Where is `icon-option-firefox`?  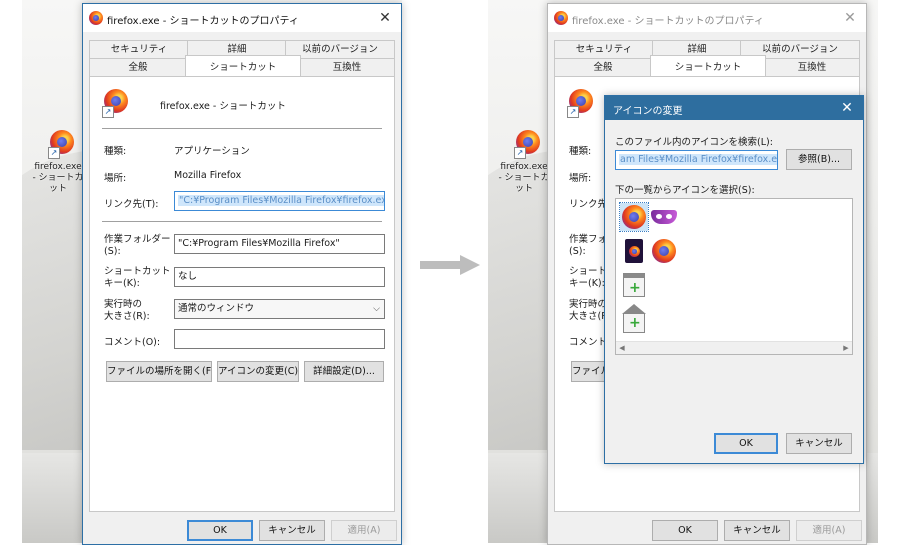
icon-option-firefox is located at coordinates (634, 217).